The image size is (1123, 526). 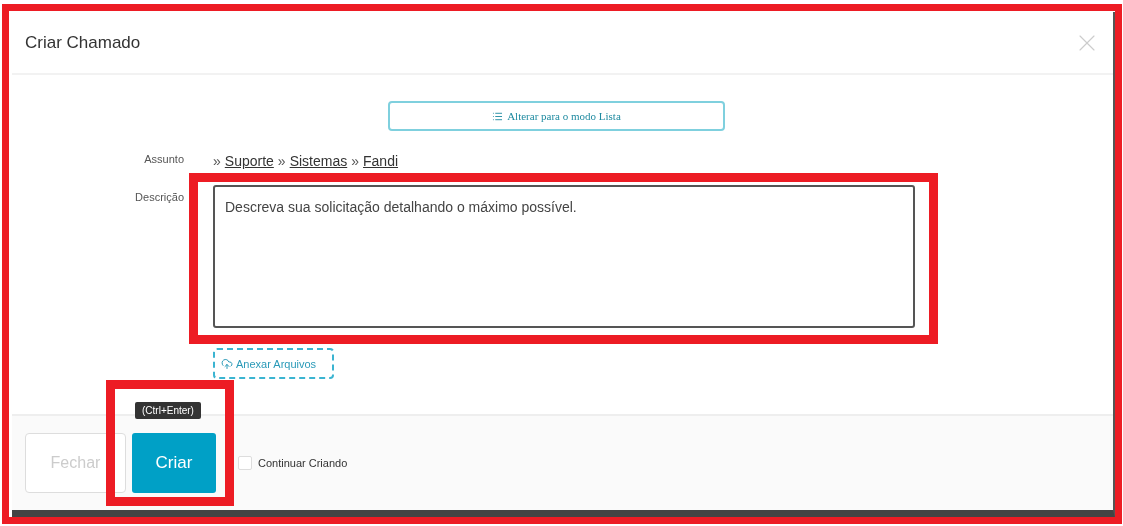 I want to click on list-icon, so click(x=498, y=116).